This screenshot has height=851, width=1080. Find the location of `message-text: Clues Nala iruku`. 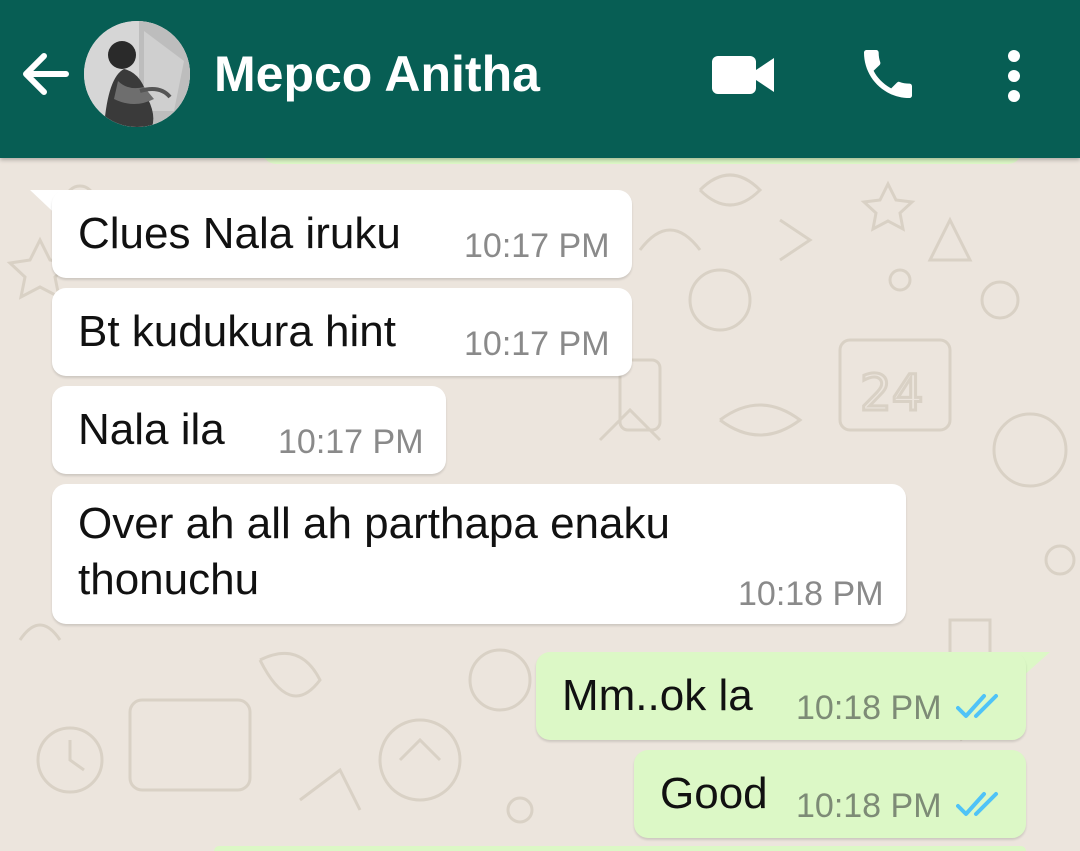

message-text: Clues Nala iruku is located at coordinates (239, 233).